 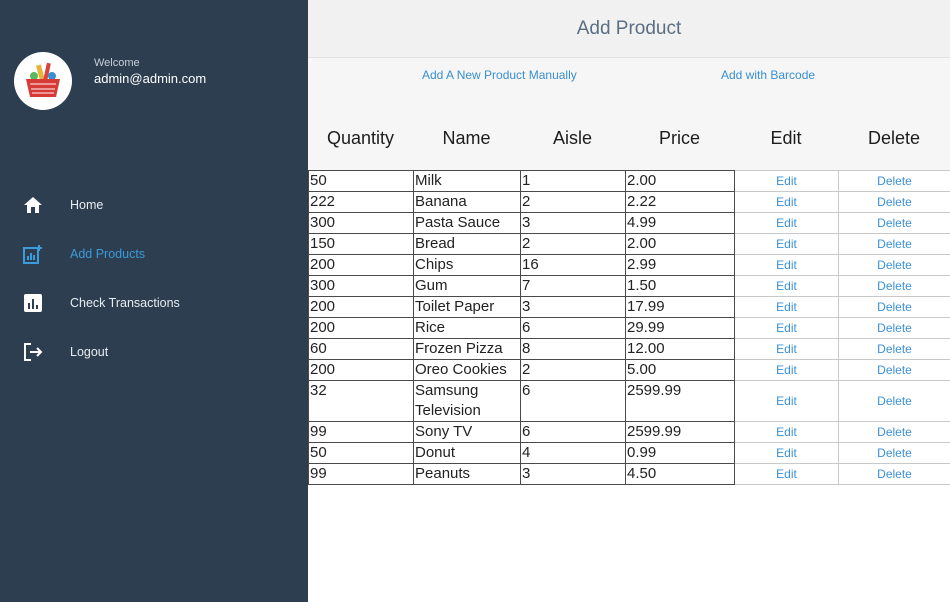 What do you see at coordinates (33, 303) in the screenshot?
I see `bar-chart-icon` at bounding box center [33, 303].